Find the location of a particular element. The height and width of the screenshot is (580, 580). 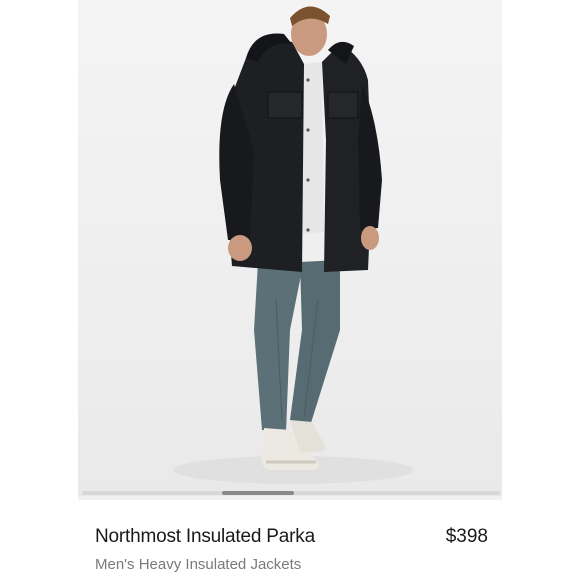

product-name: Northmost Insulated Parka is located at coordinates (205, 537).